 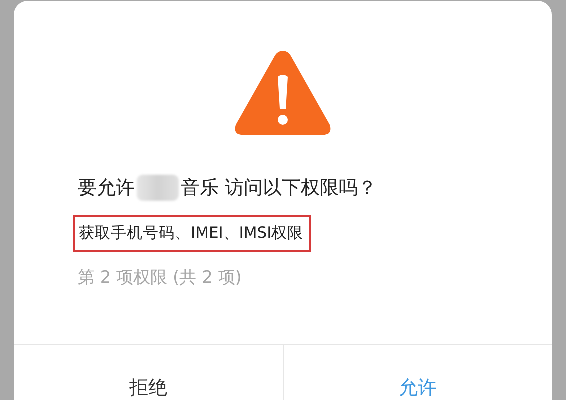 I want to click on blur-mark, so click(x=158, y=188).